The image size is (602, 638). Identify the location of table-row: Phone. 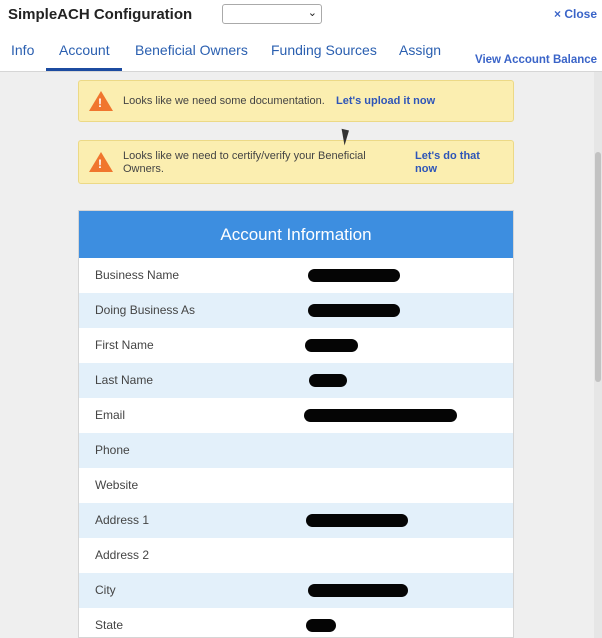
(296, 450).